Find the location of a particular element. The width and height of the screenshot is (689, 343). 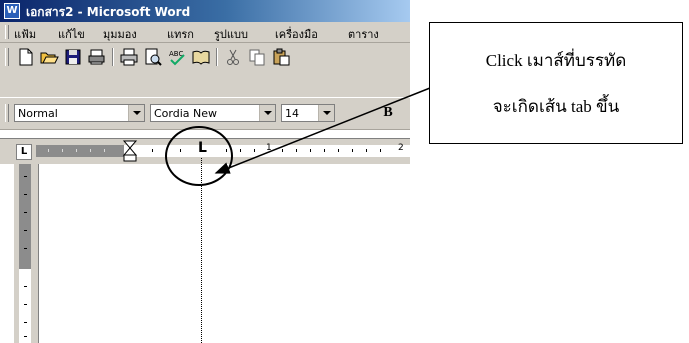

callout-line-2: จะเกิดเส้น tab ขึ้น is located at coordinates (556, 106).